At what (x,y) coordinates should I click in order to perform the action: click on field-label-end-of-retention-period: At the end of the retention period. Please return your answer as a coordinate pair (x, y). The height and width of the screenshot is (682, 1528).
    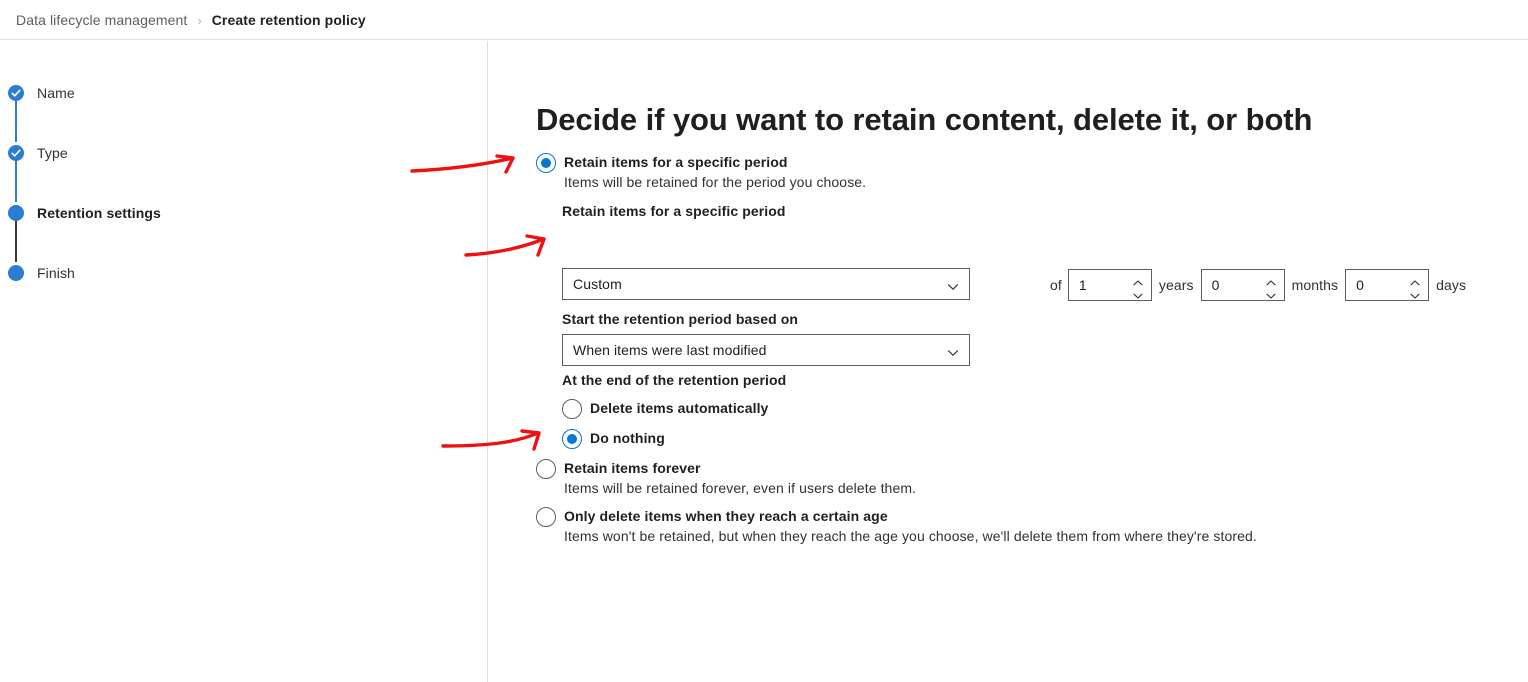
    Looking at the image, I should click on (674, 380).